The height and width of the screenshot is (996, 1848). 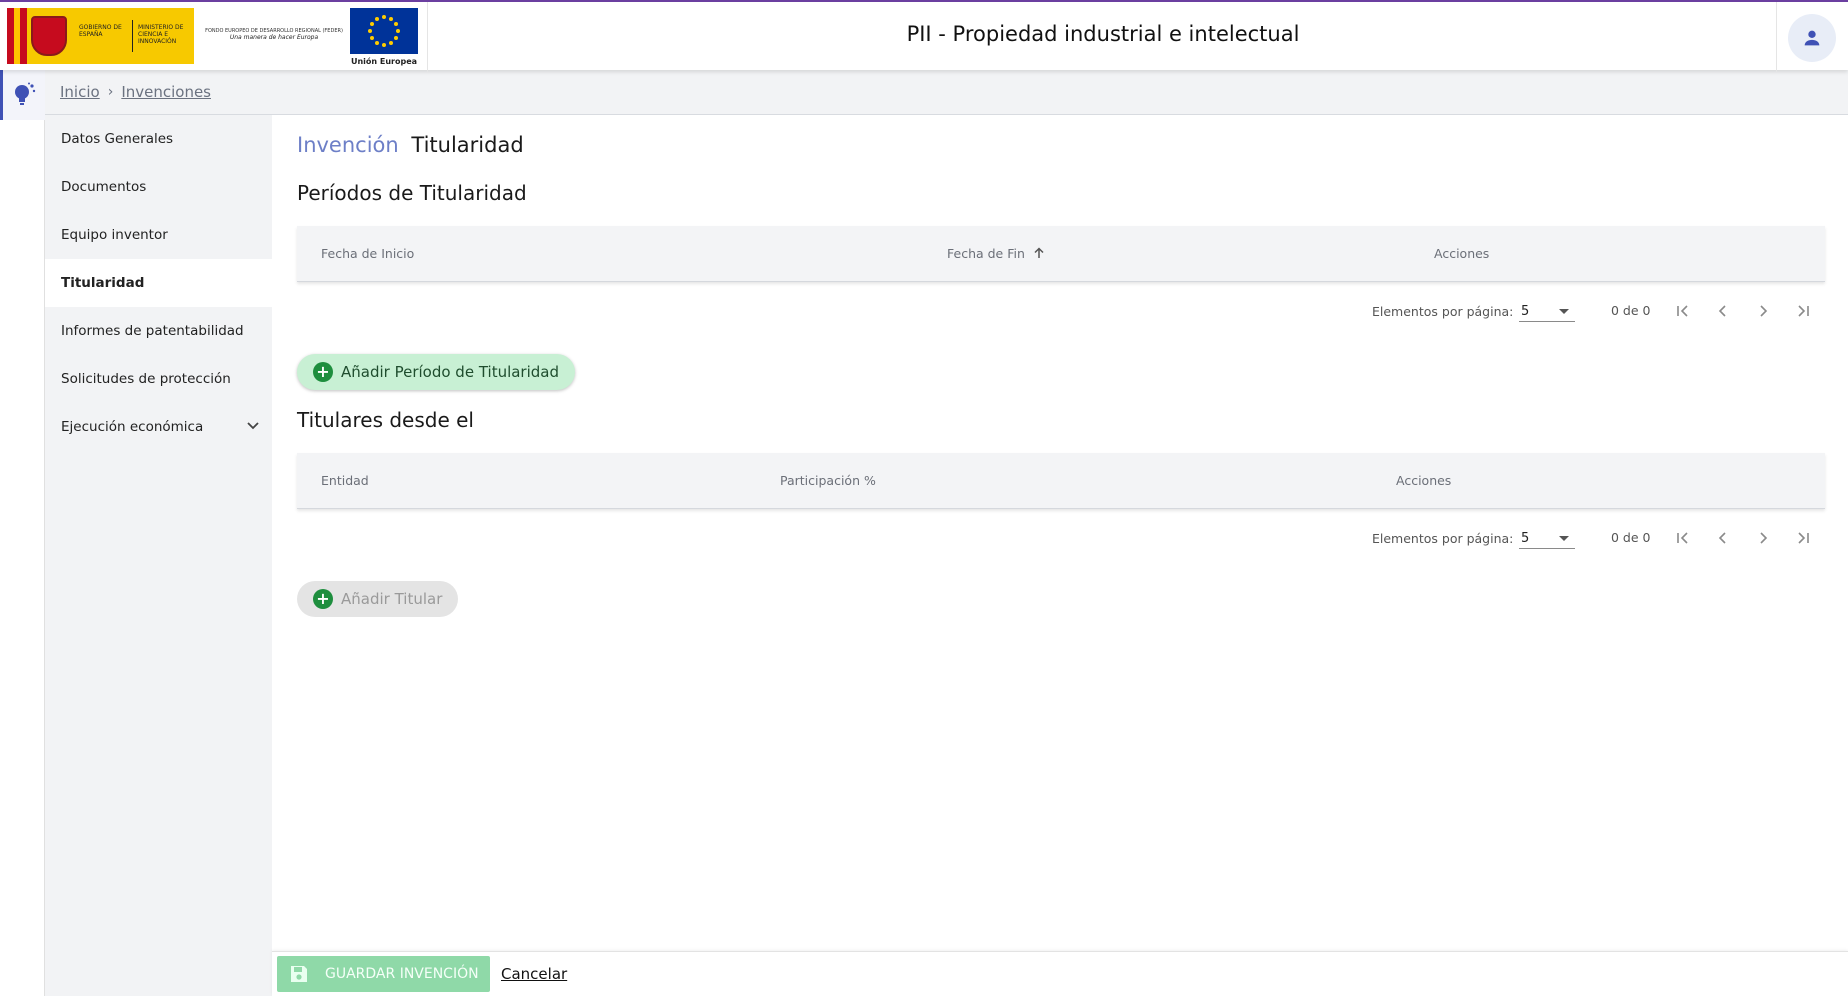 What do you see at coordinates (161, 34) in the screenshot?
I see `ministerio-label: MINISTERIO DE CIENCIA E INNOVACIÓN` at bounding box center [161, 34].